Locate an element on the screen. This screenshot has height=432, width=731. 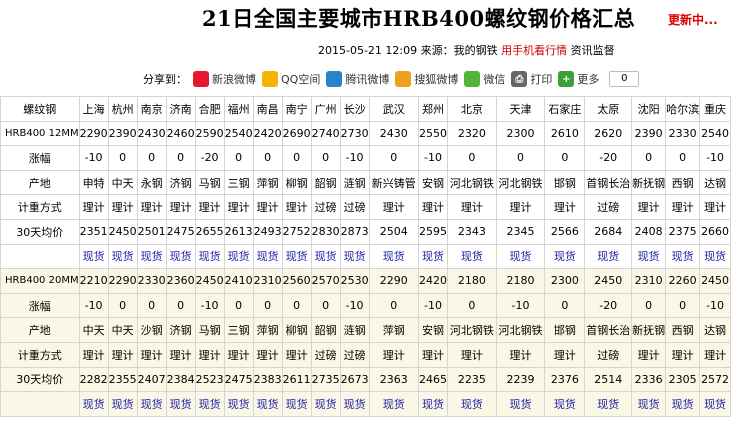
table-cell: 2282 is located at coordinates (93, 379).